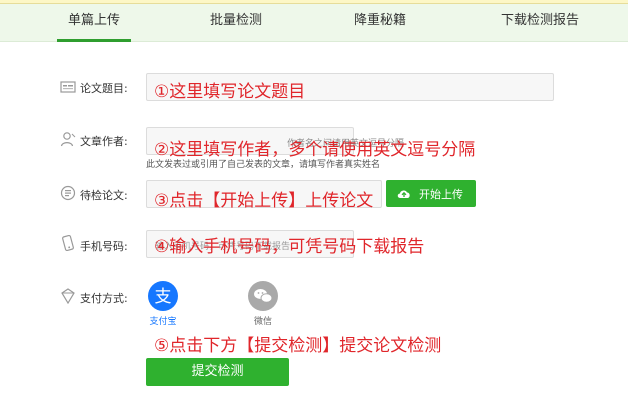 The image size is (628, 400). I want to click on title-label: 论文题目:, so click(104, 88).